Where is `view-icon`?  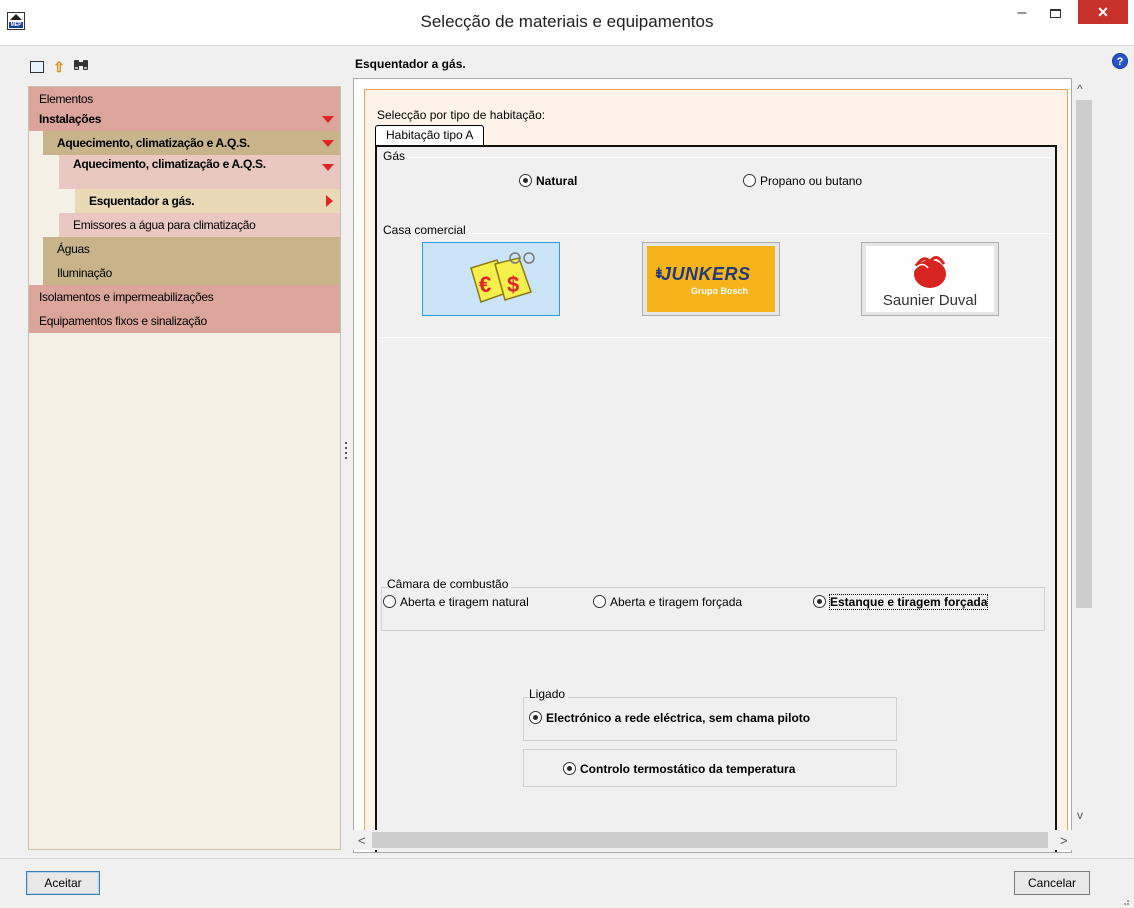
view-icon is located at coordinates (37, 67).